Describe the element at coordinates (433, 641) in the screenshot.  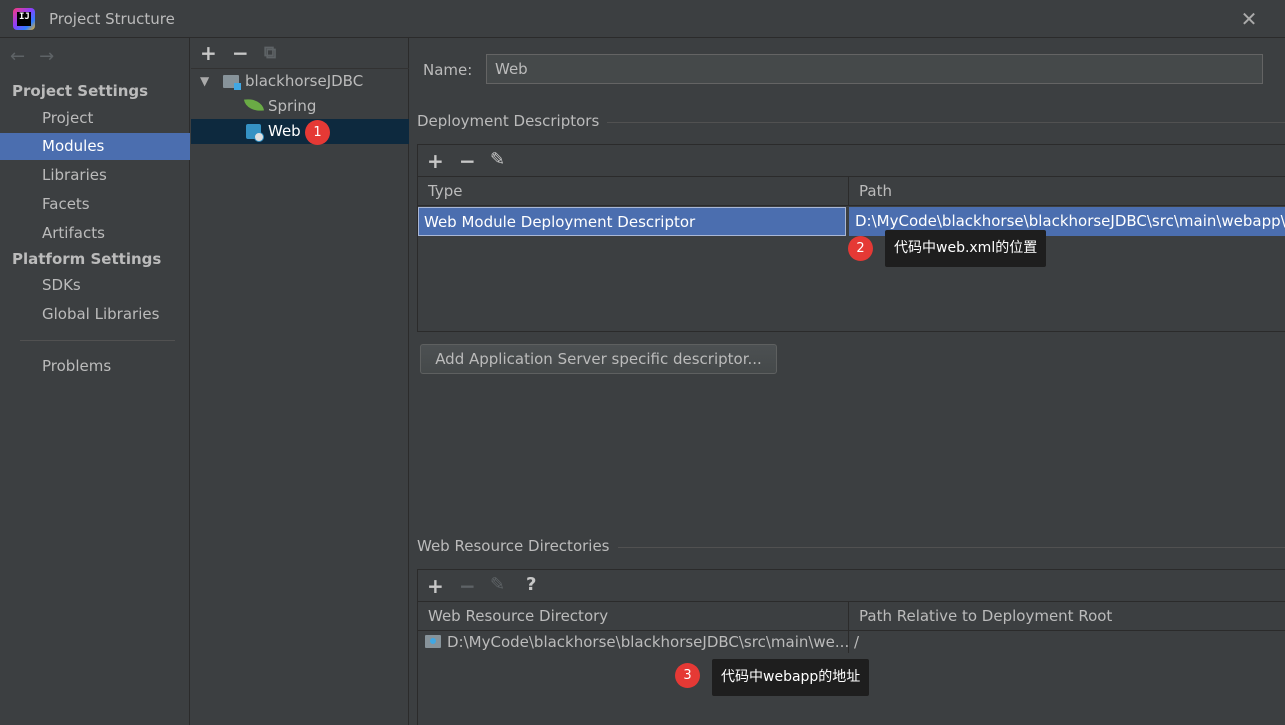
I see `web-folder-icon` at that location.